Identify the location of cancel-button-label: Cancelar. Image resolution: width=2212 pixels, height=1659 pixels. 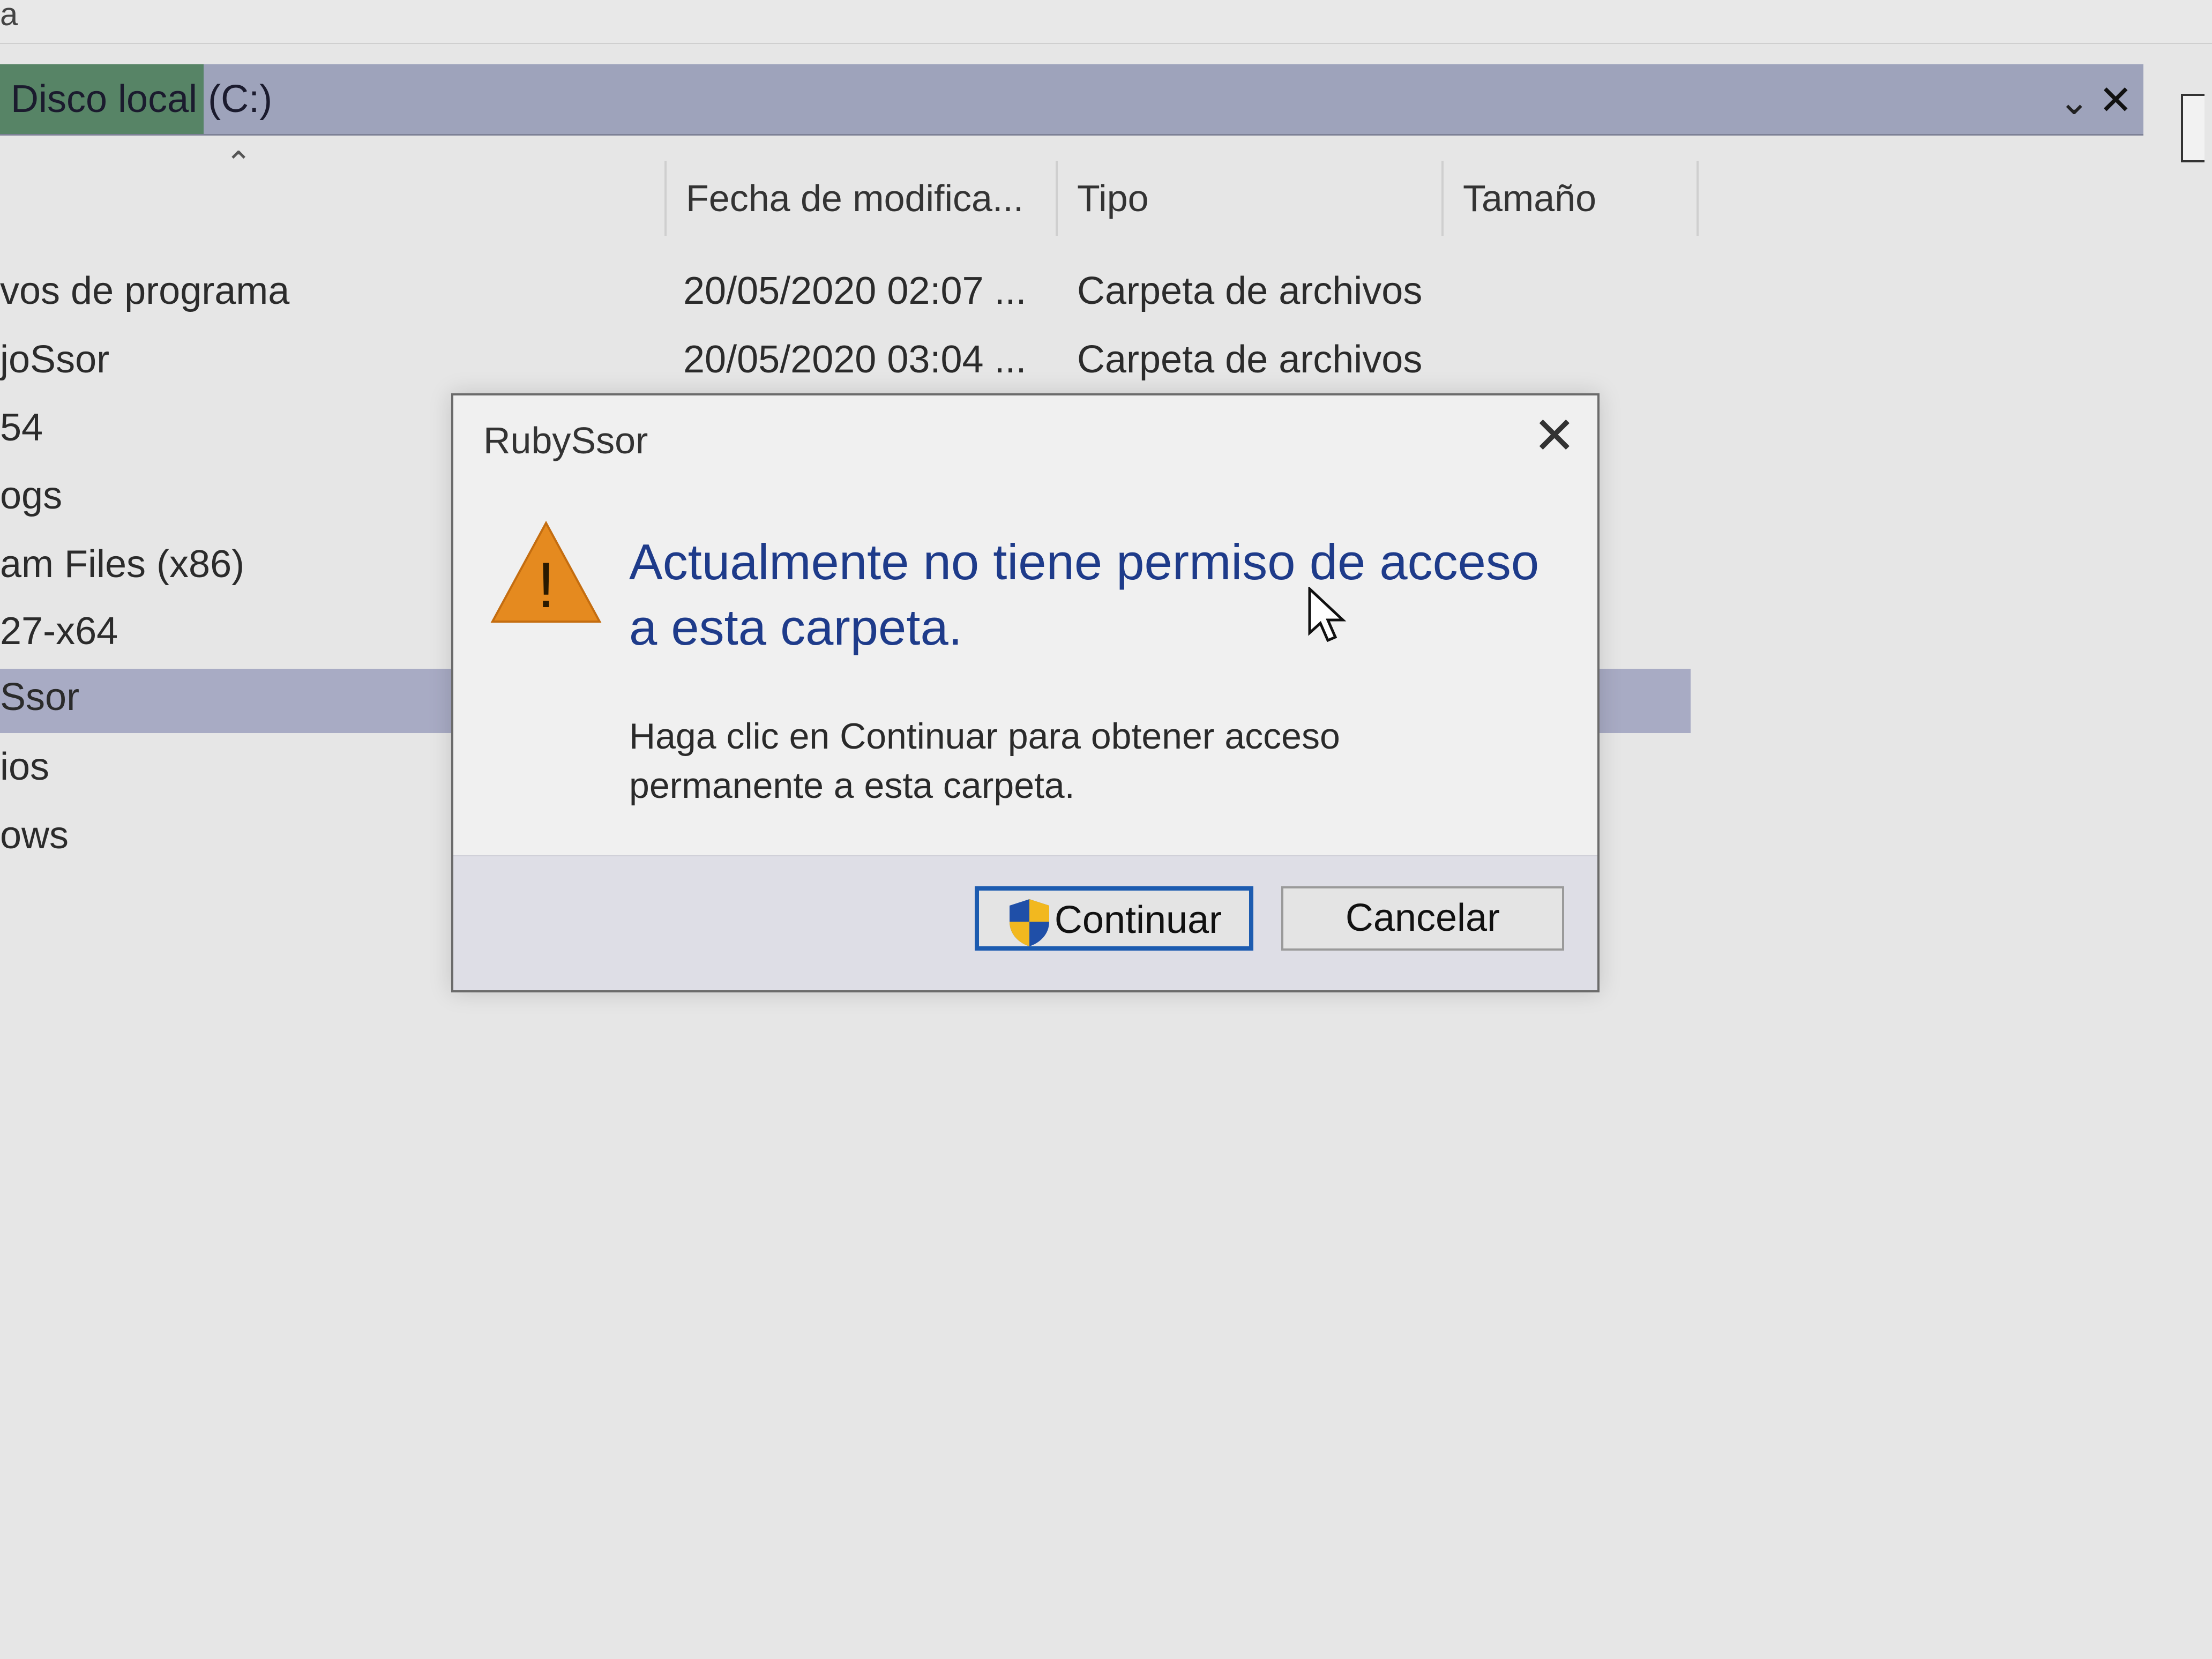
(1422, 917).